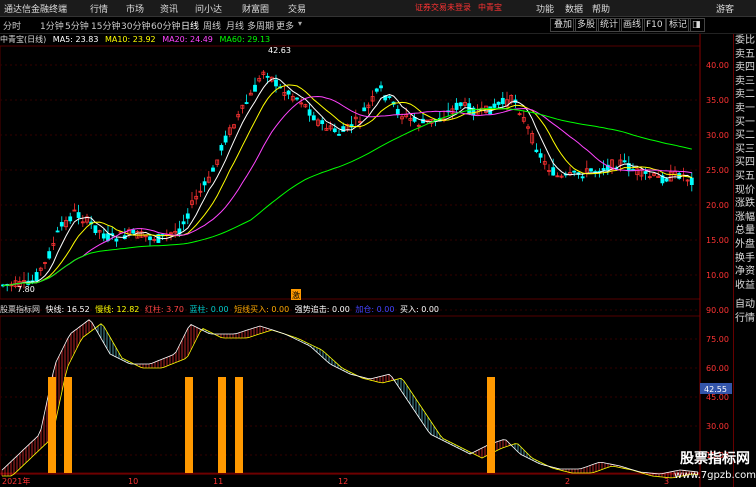 The image size is (756, 487). What do you see at coordinates (745, 286) in the screenshot?
I see `side-earnings: 收益` at bounding box center [745, 286].